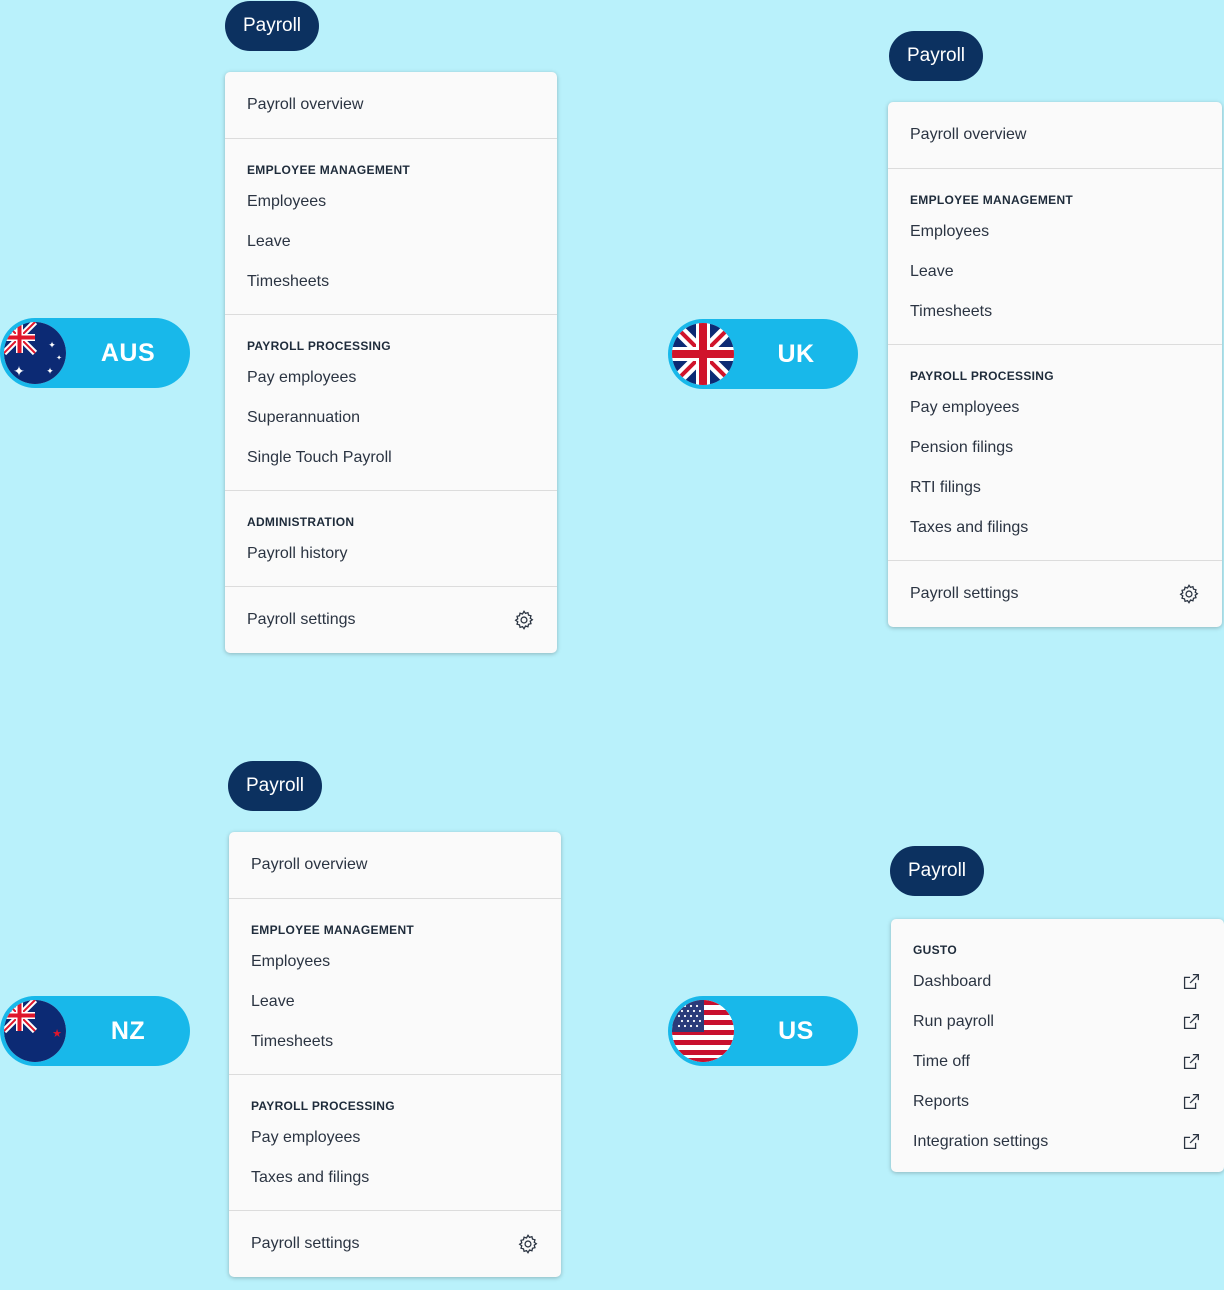  I want to click on country-pill-aus: ✦ ✦ ✦ ✦ AUS, so click(95, 353).